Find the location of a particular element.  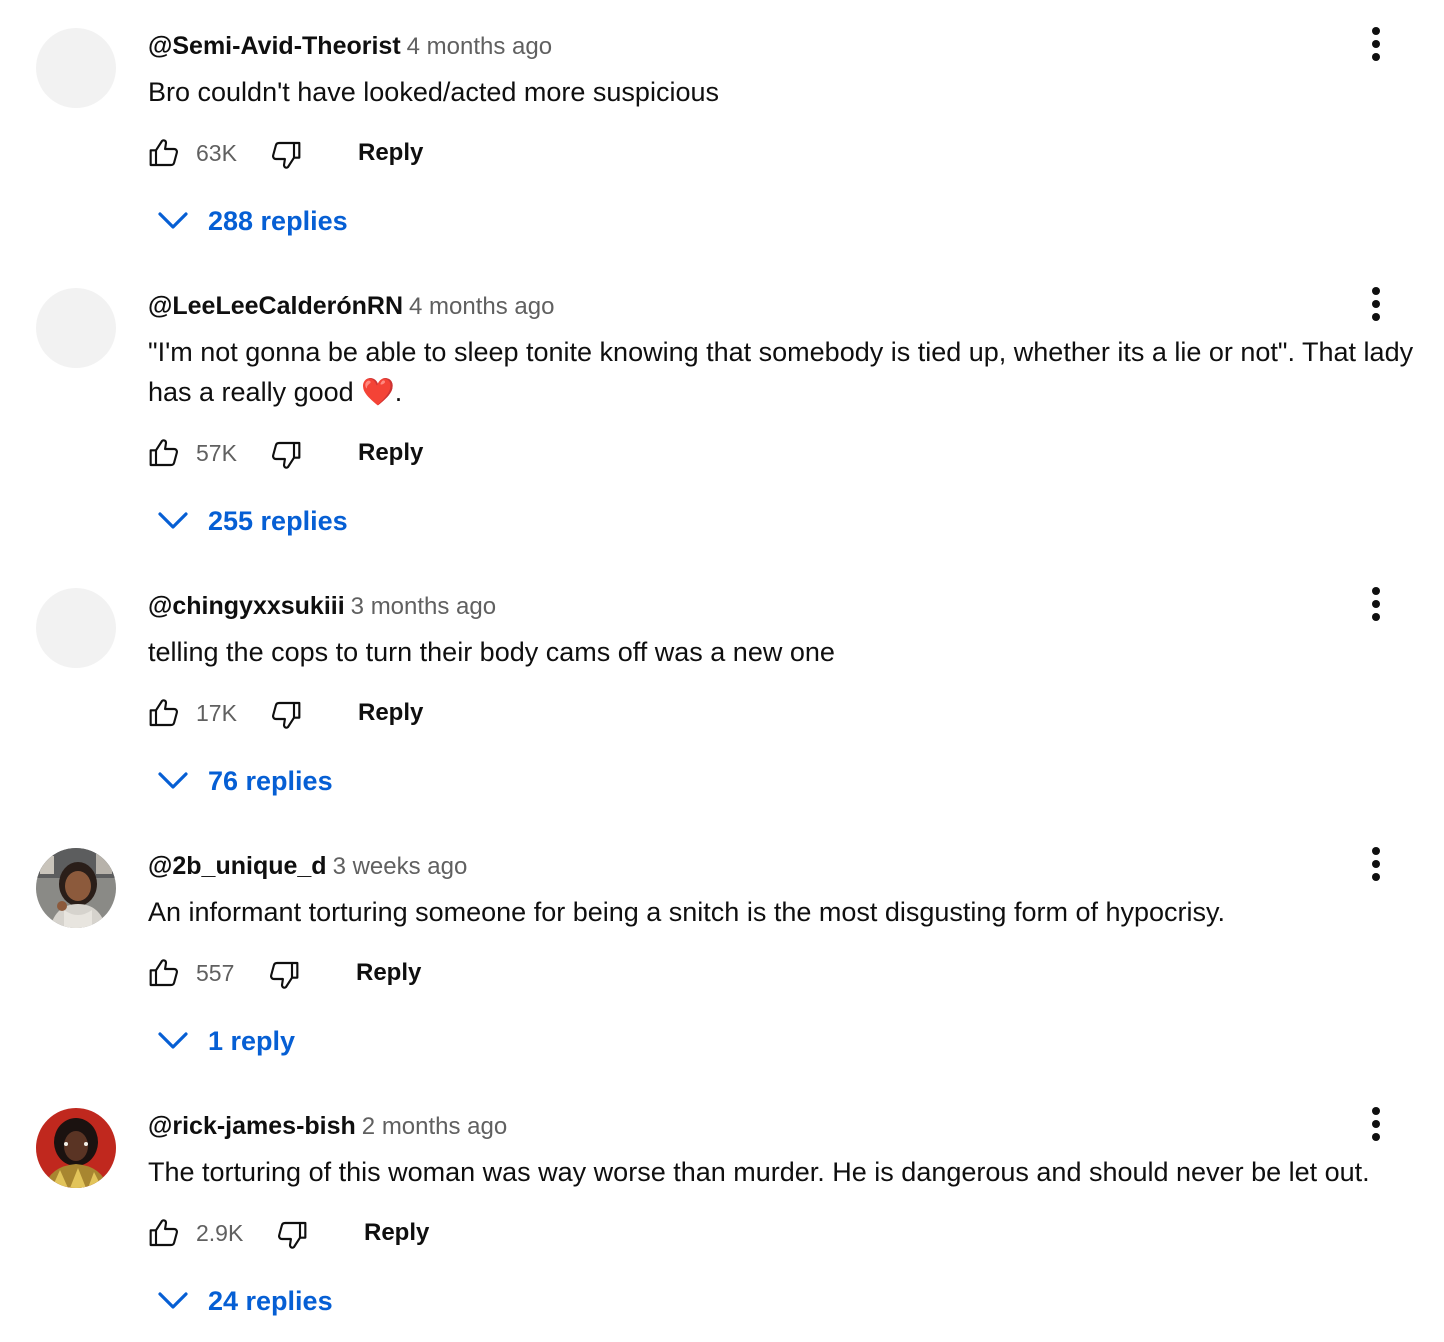

like-count: 57K is located at coordinates (216, 453).